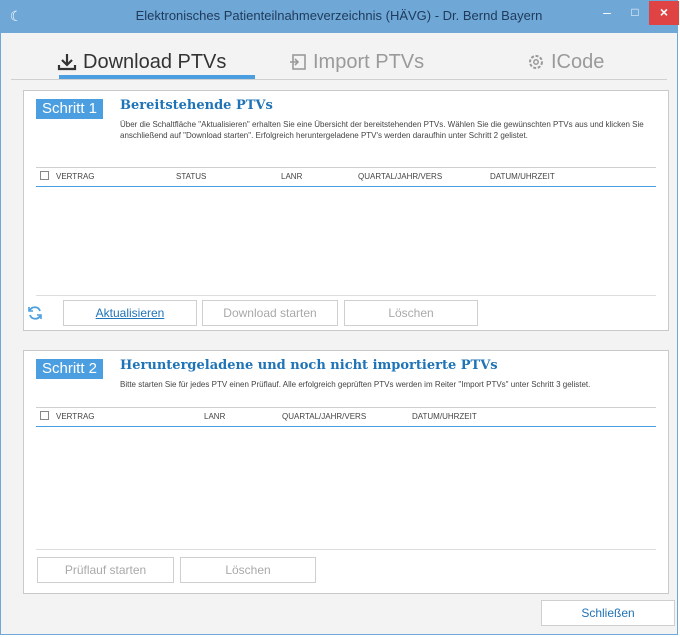  Describe the element at coordinates (270, 313) in the screenshot. I see `download-start-button: Download starten` at that location.